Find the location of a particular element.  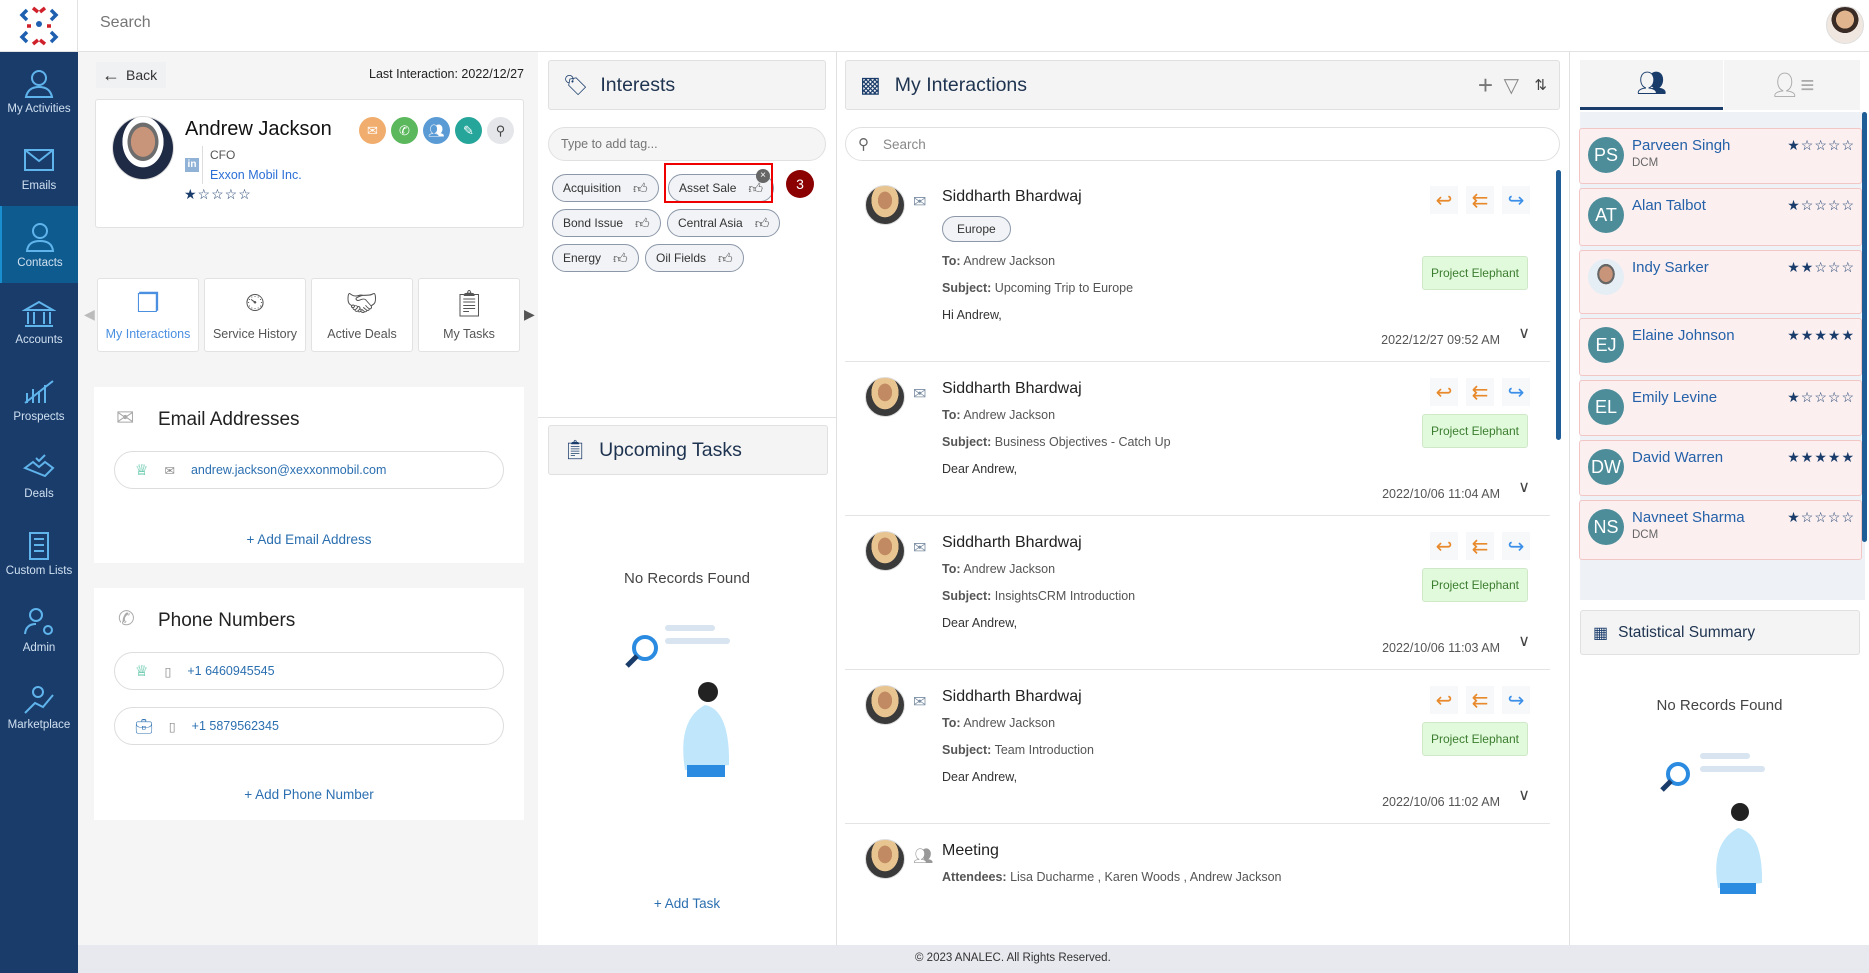

contact-rating: ★☆☆☆☆ is located at coordinates (218, 194).